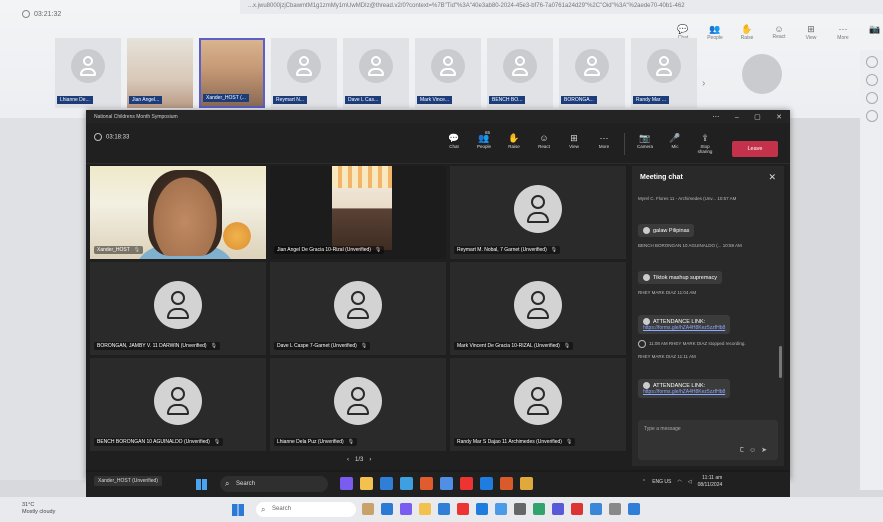 The image size is (883, 522). What do you see at coordinates (484, 142) in the screenshot?
I see `tool-people: 👥 People 65` at bounding box center [484, 142].